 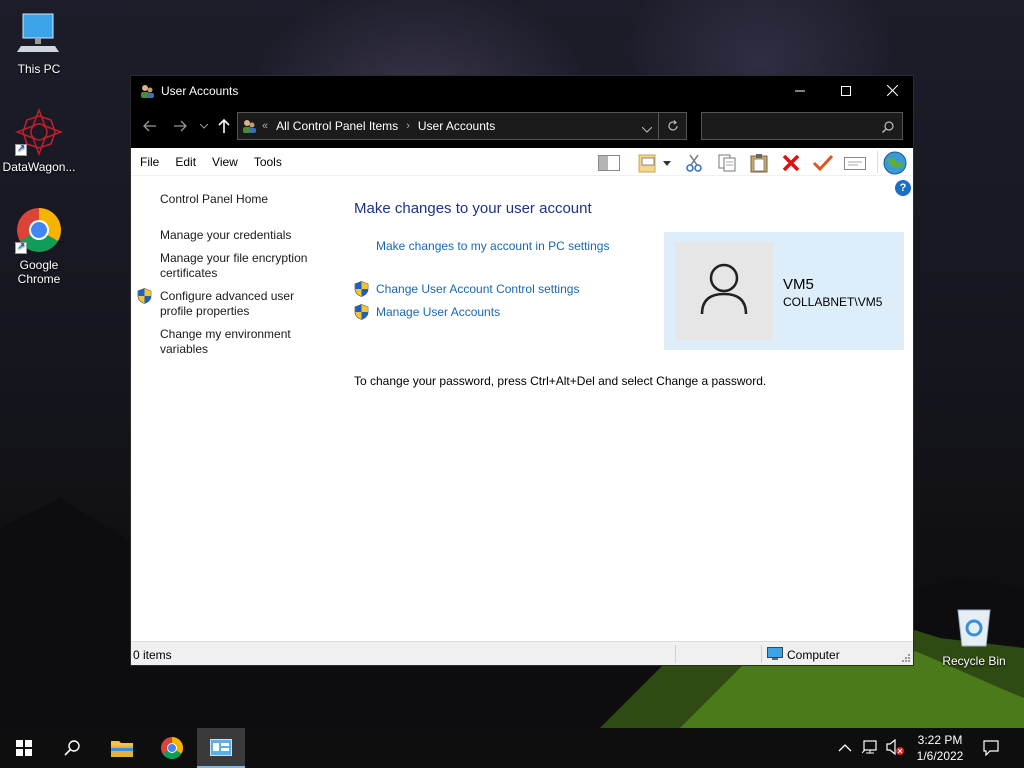 I want to click on up-button, so click(x=224, y=126).